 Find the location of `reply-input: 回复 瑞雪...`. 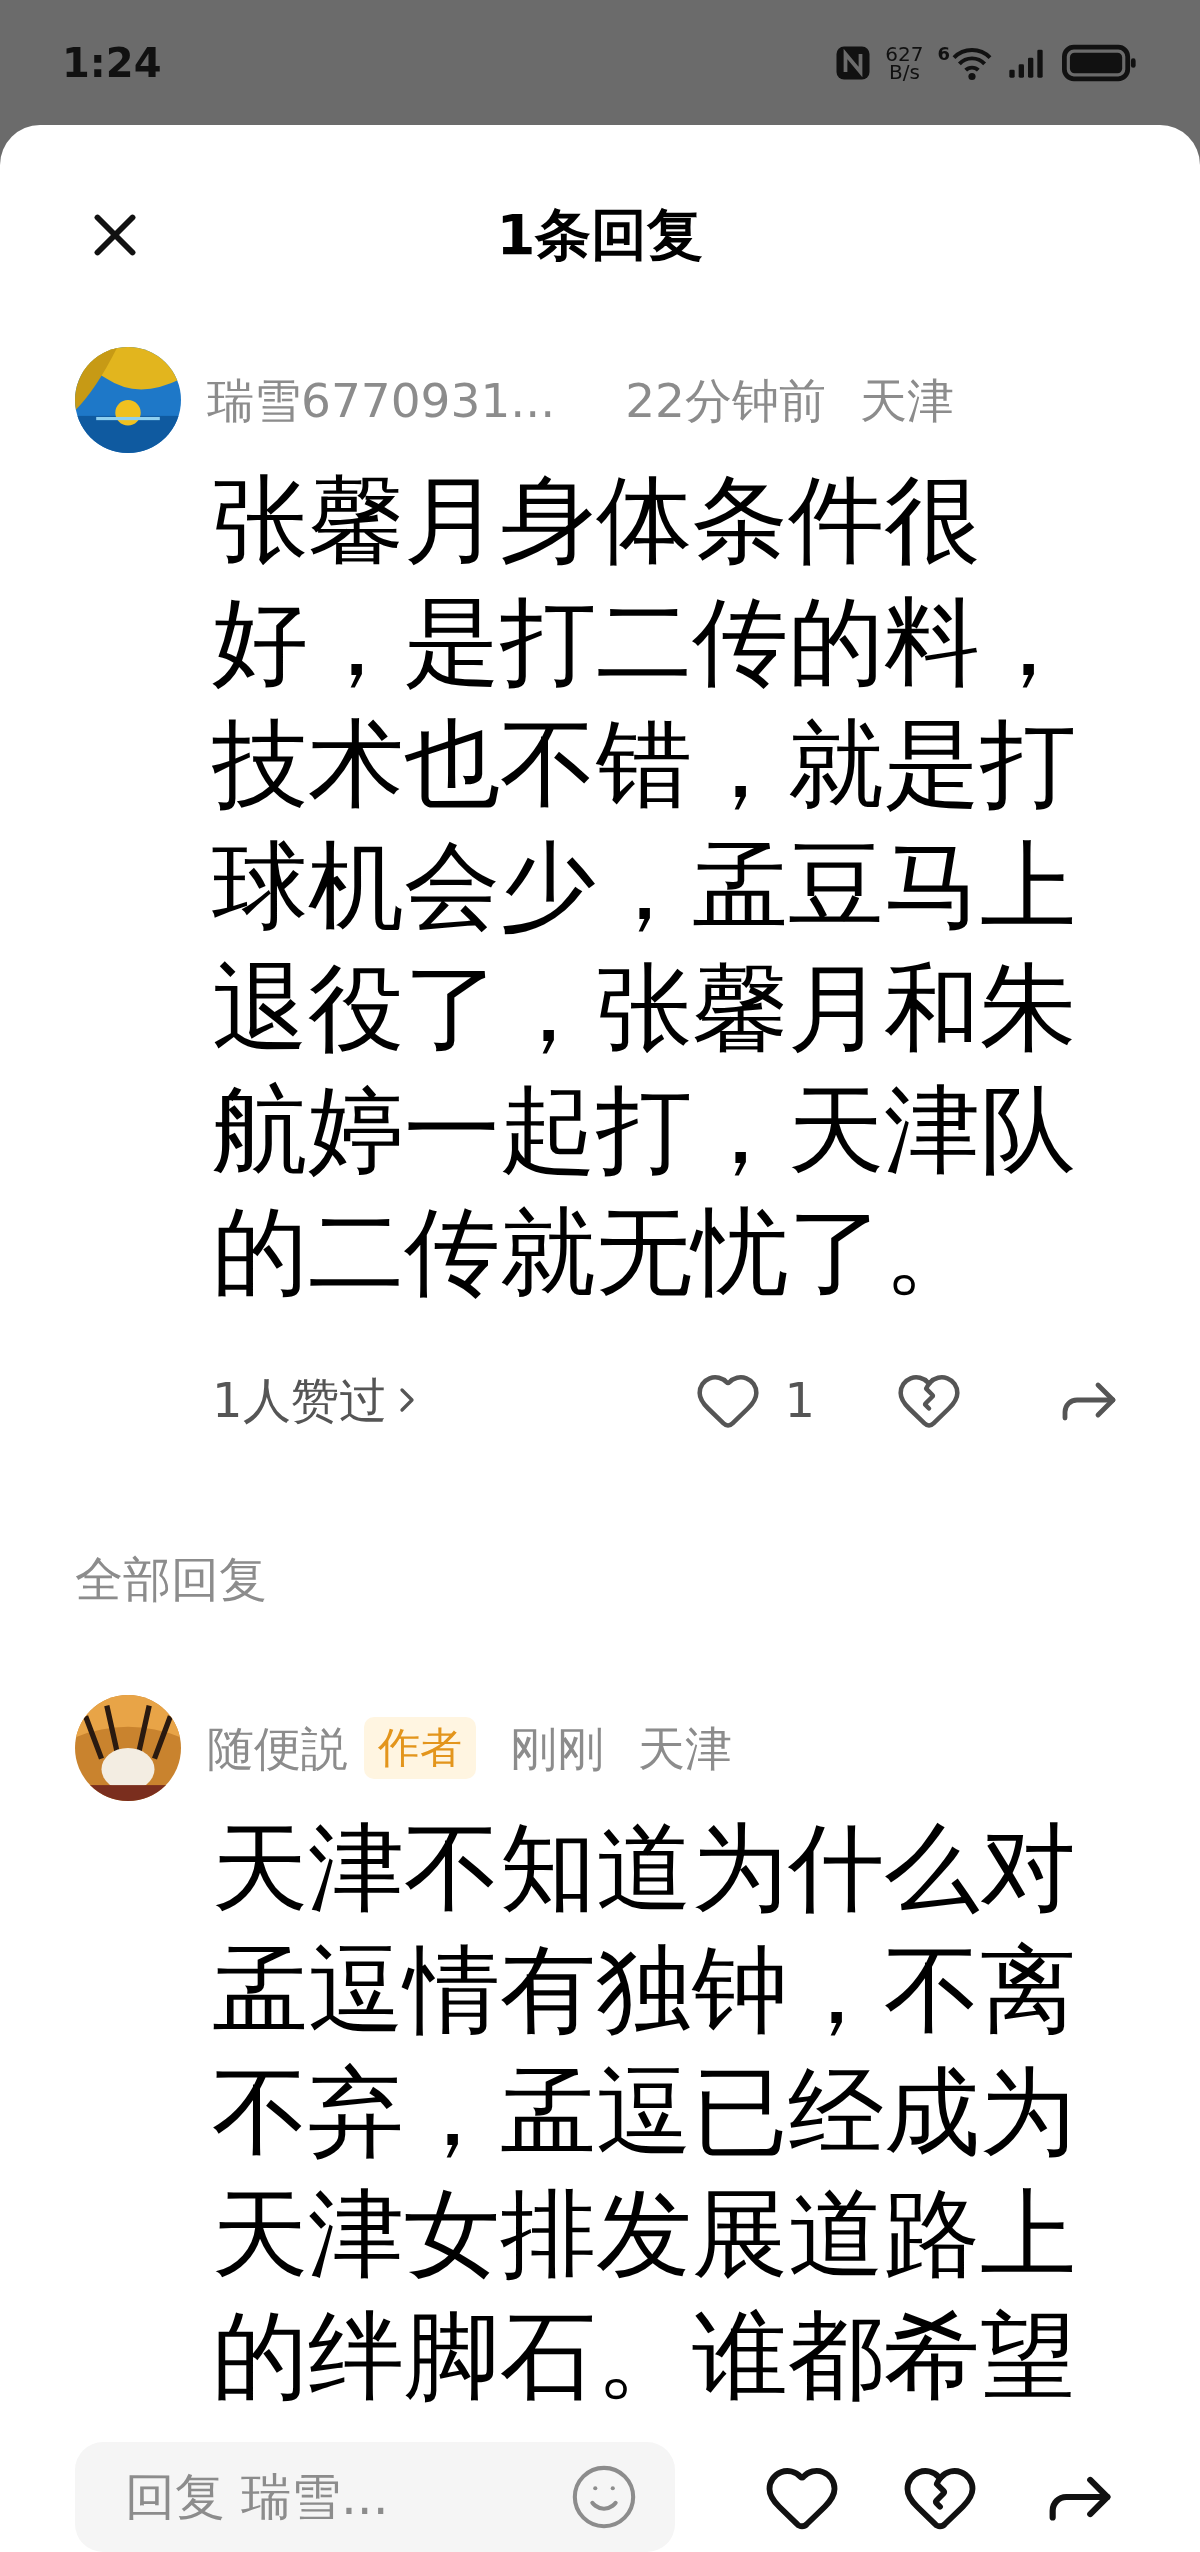

reply-input: 回复 瑞雪... is located at coordinates (375, 2497).